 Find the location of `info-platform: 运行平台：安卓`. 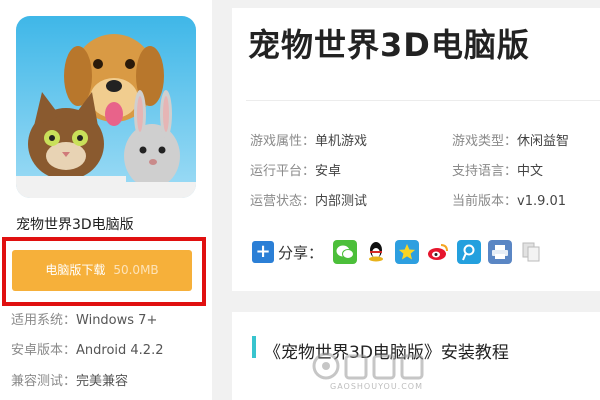

info-platform: 运行平台：安卓 is located at coordinates (295, 169).